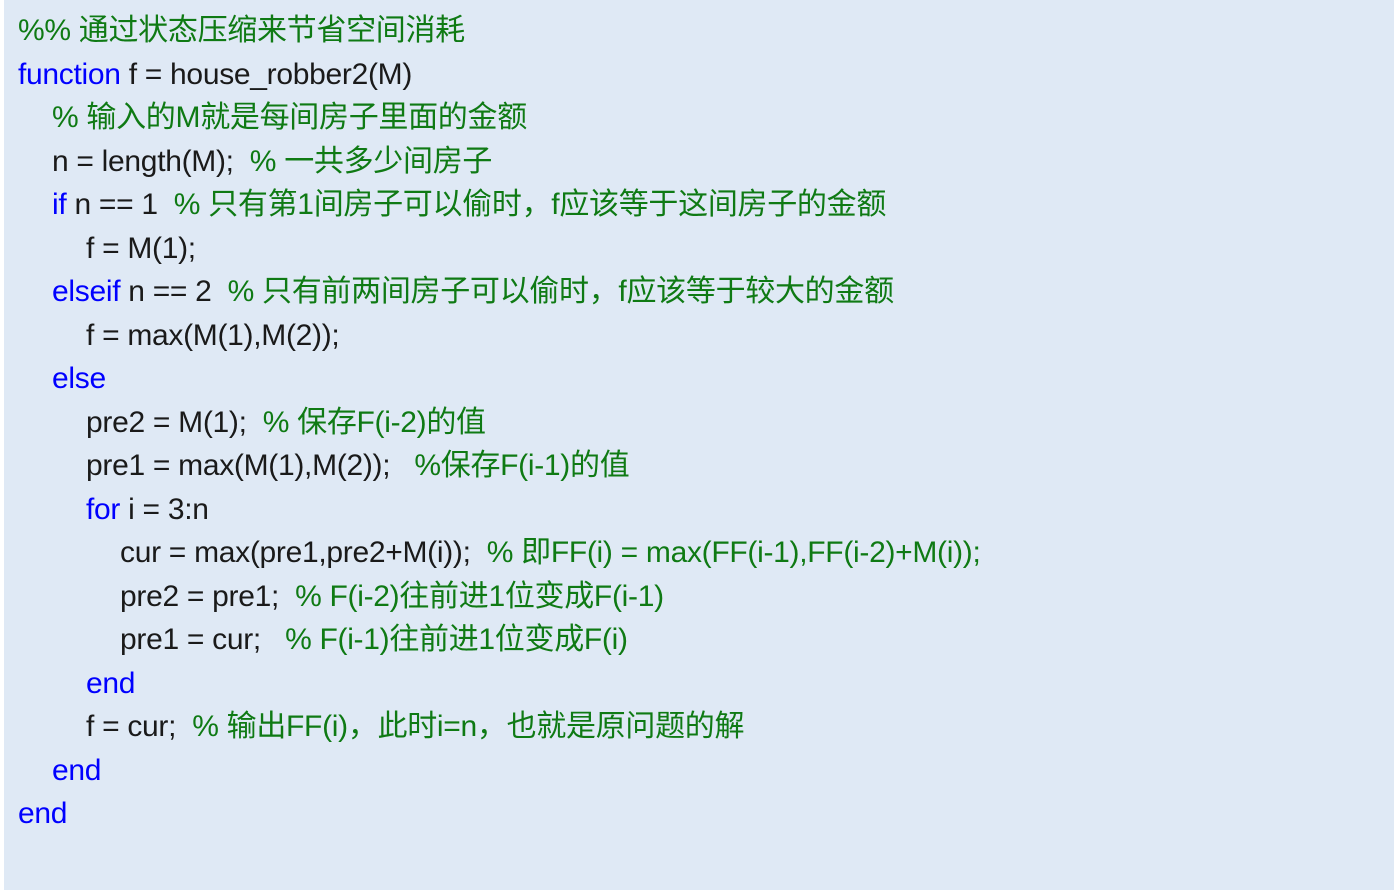  Describe the element at coordinates (530, 204) in the screenshot. I see `code-token-comment: % 只有第1间房子可以偷时，f应该等于这间房子的金额` at that location.